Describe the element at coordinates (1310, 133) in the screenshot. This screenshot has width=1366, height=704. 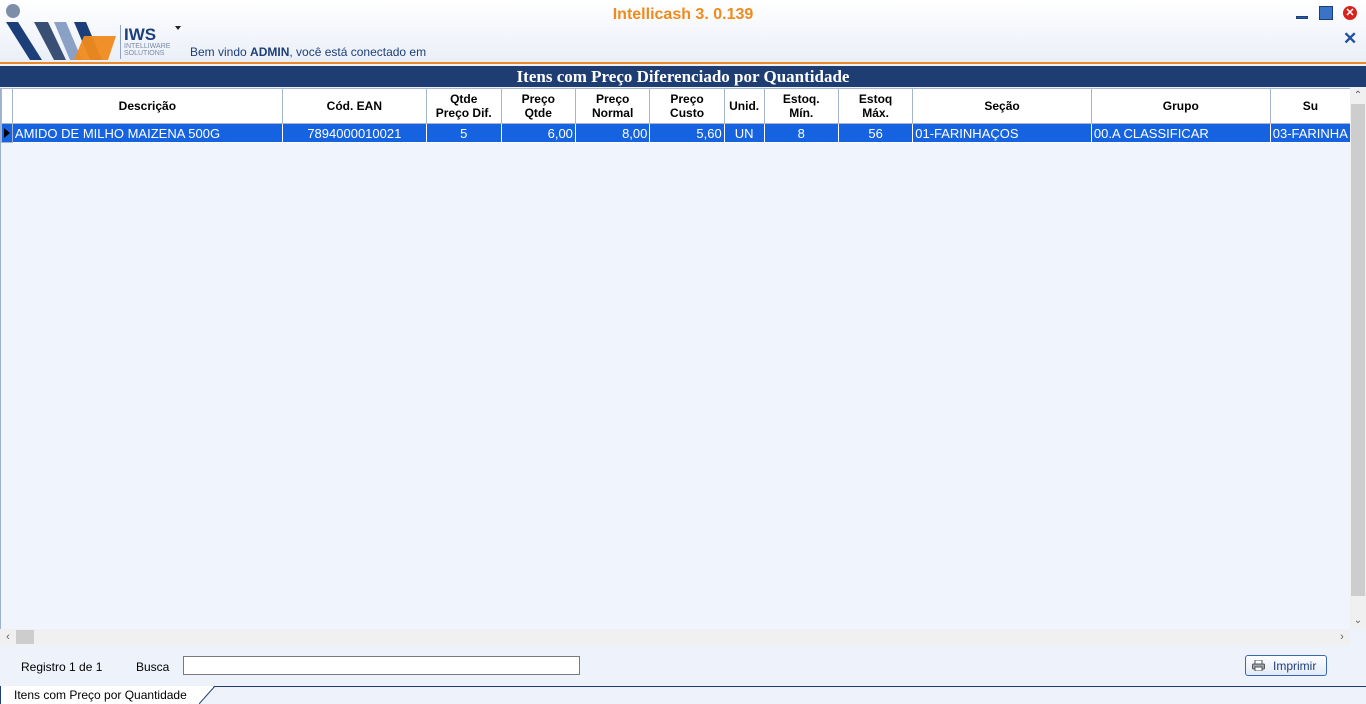
I see `cell-subgrupo: 03-FARINHA` at that location.